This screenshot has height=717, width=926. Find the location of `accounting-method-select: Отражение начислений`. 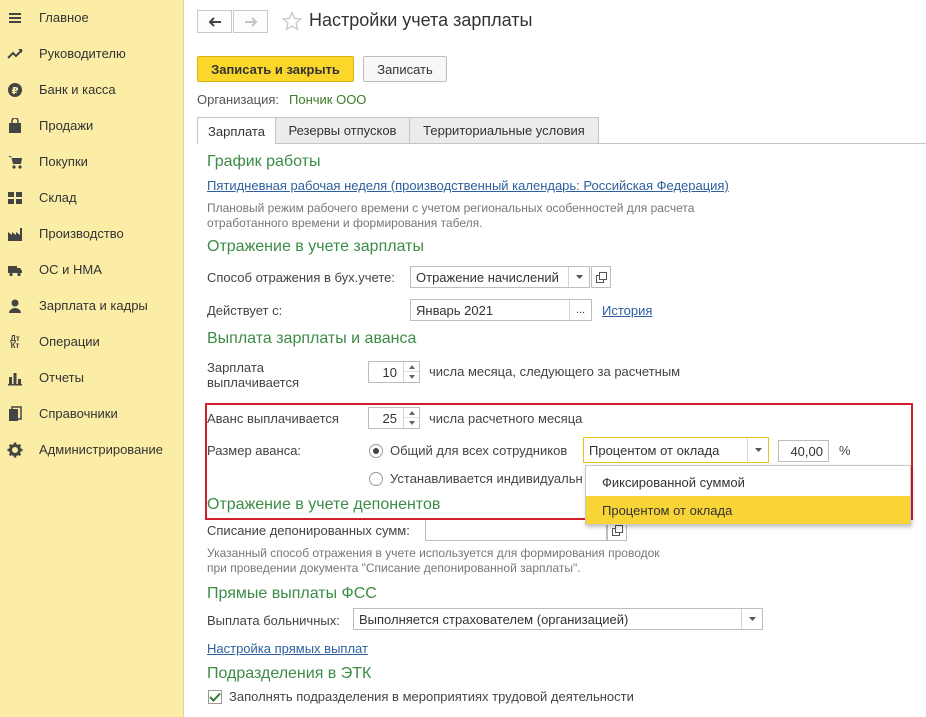

accounting-method-select: Отражение начислений is located at coordinates (500, 277).